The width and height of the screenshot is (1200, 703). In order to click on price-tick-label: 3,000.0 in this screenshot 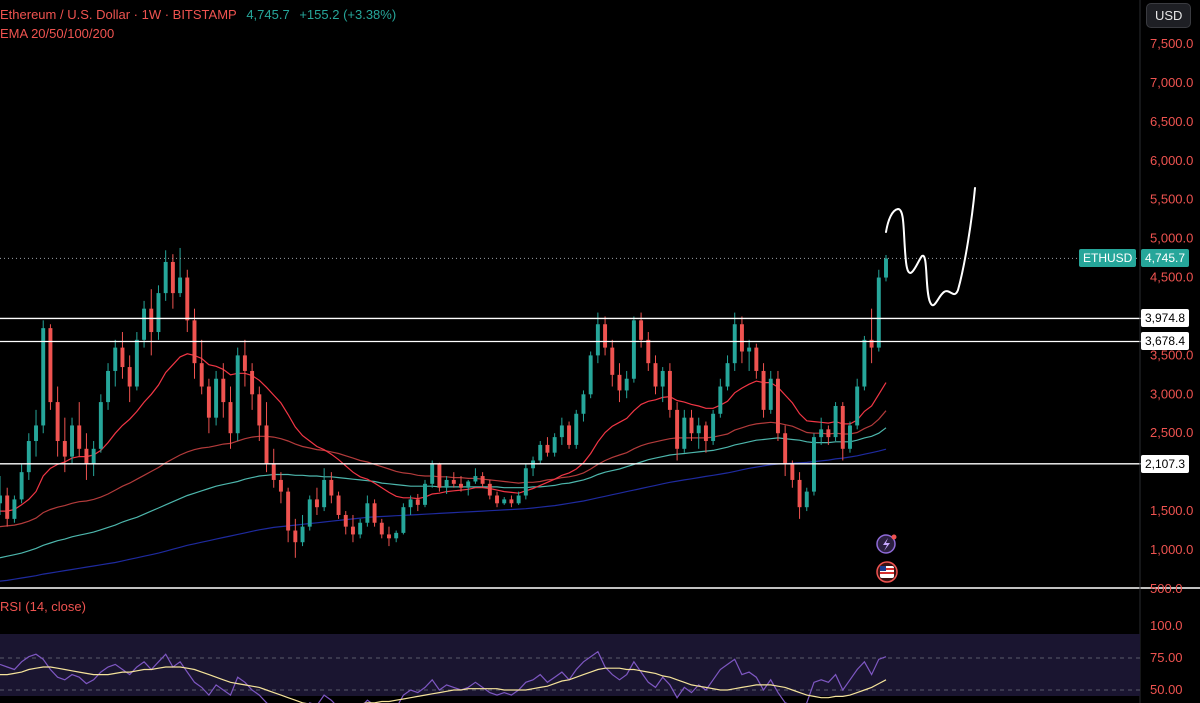, I will do `click(1171, 393)`.